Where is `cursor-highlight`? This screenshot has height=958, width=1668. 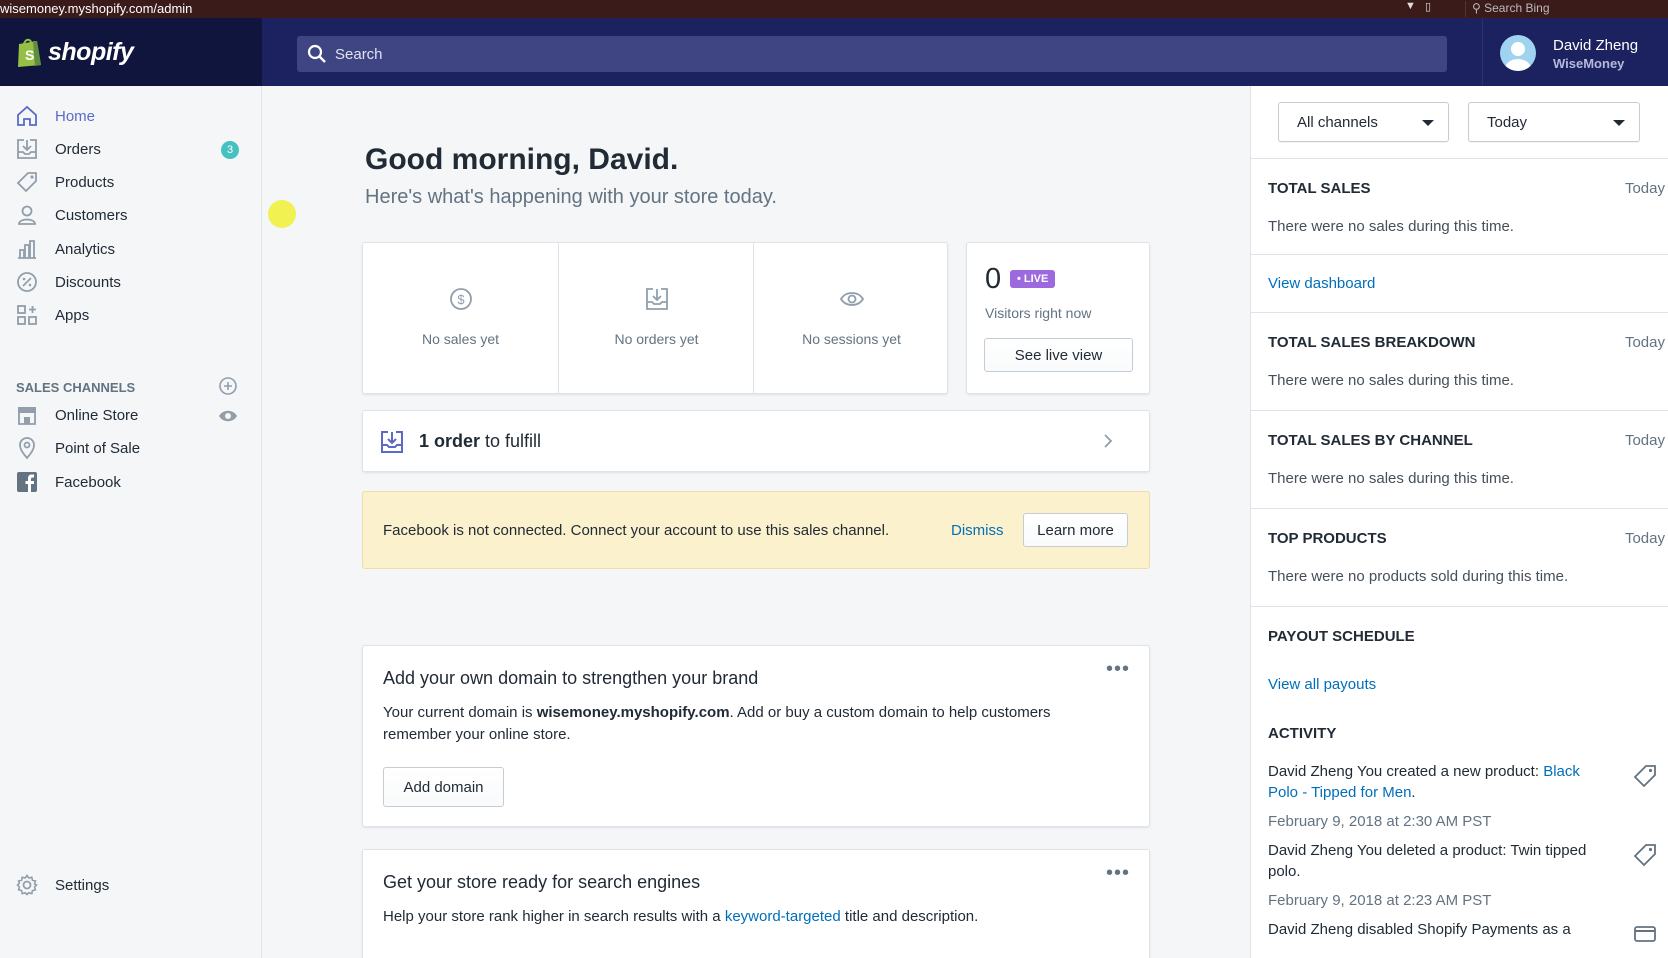 cursor-highlight is located at coordinates (282, 214).